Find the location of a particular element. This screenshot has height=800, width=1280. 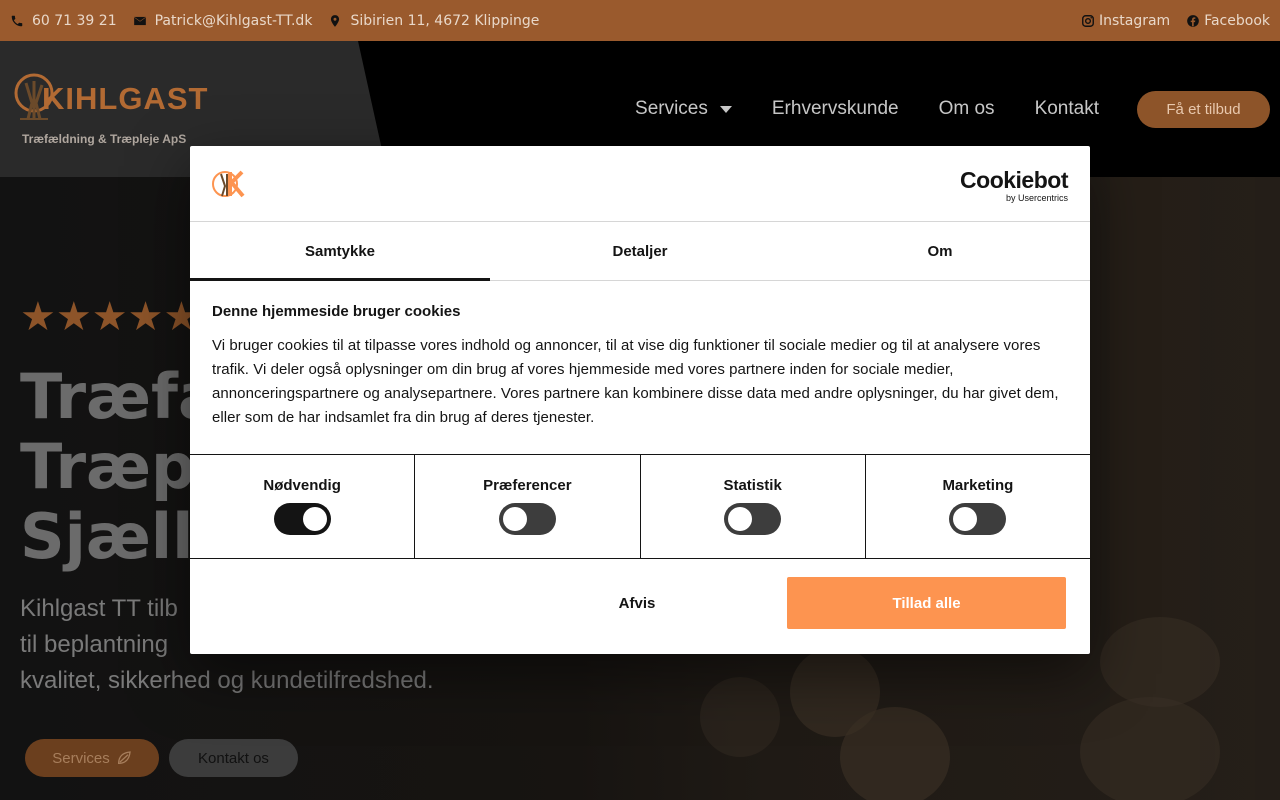

get-quote-button: Få et tilbud is located at coordinates (1203, 109).